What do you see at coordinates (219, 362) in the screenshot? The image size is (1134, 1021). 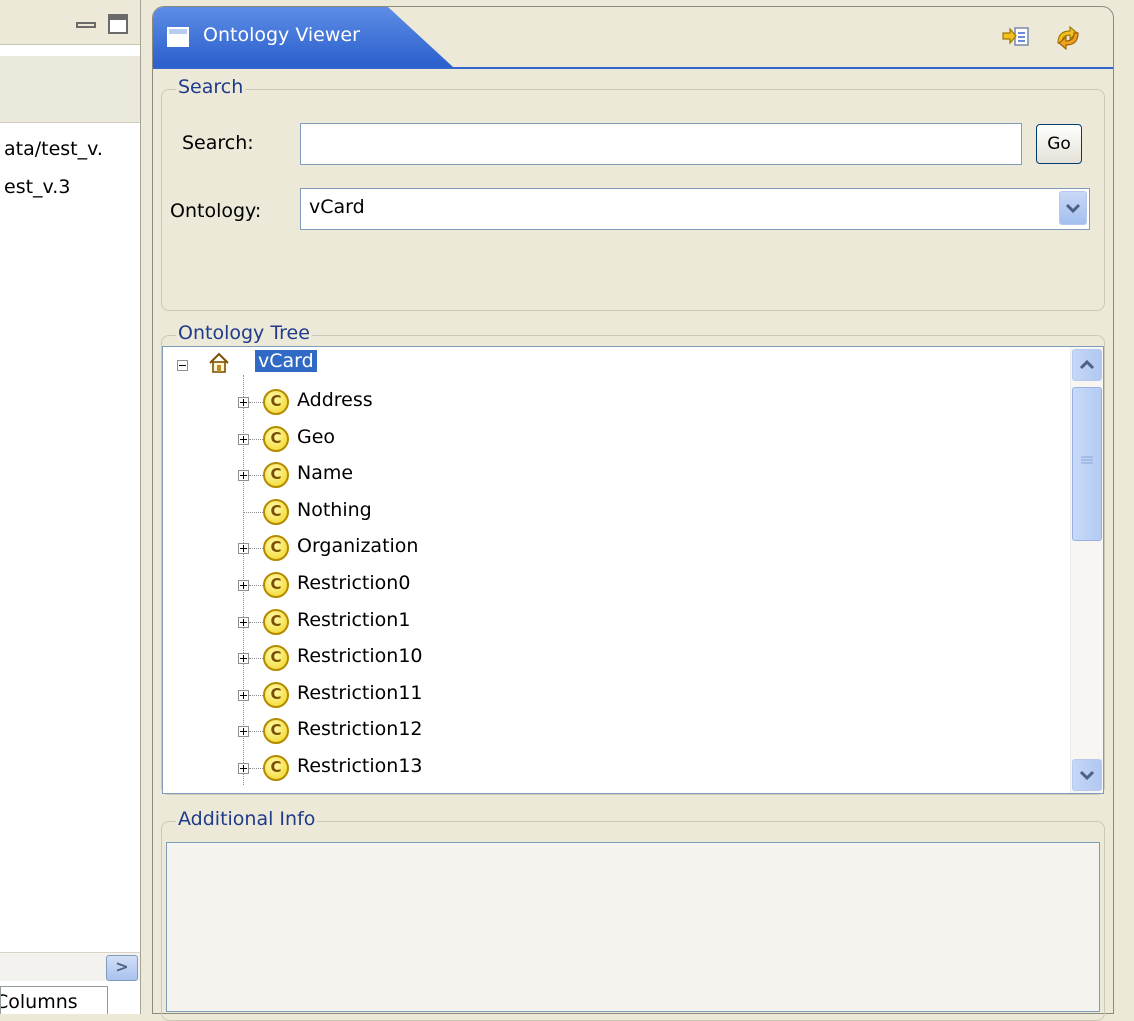 I see `home-icon` at bounding box center [219, 362].